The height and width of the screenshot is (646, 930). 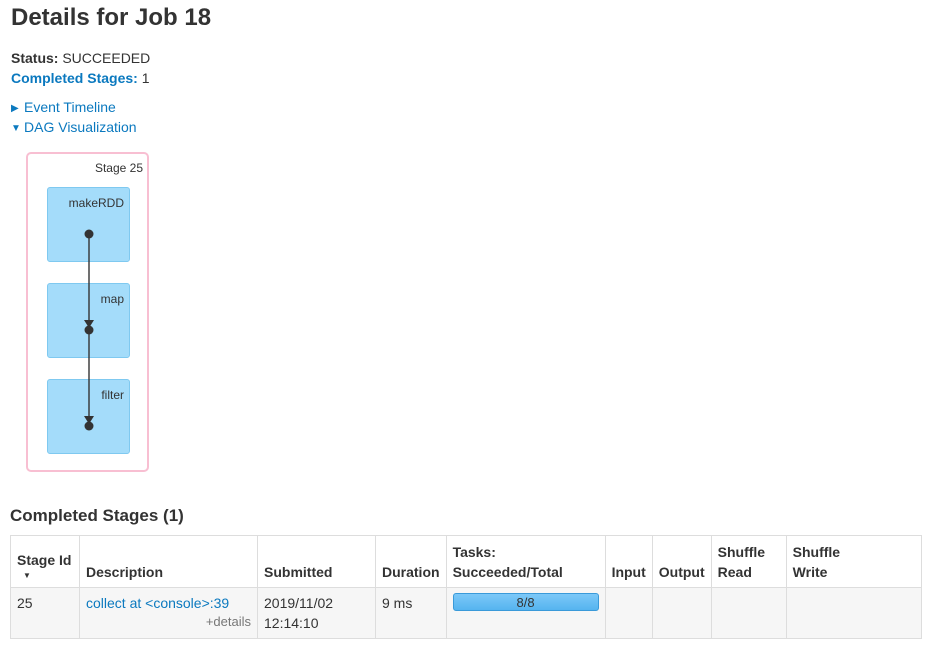 I want to click on header-description: Description, so click(x=168, y=561).